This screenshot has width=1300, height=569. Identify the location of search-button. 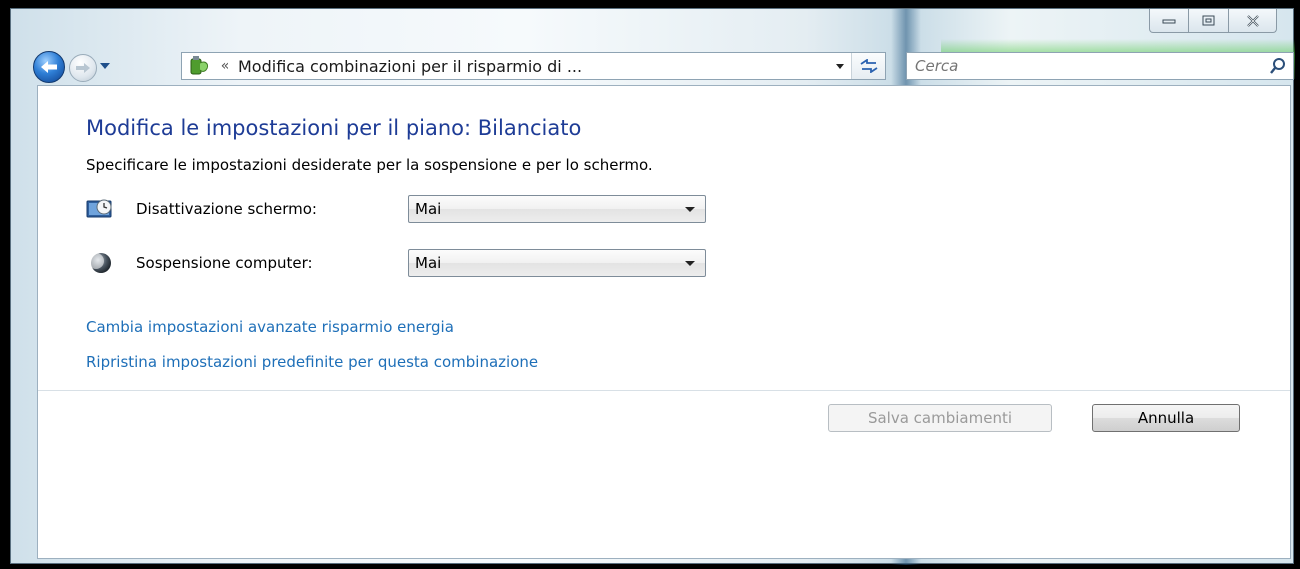
(1278, 66).